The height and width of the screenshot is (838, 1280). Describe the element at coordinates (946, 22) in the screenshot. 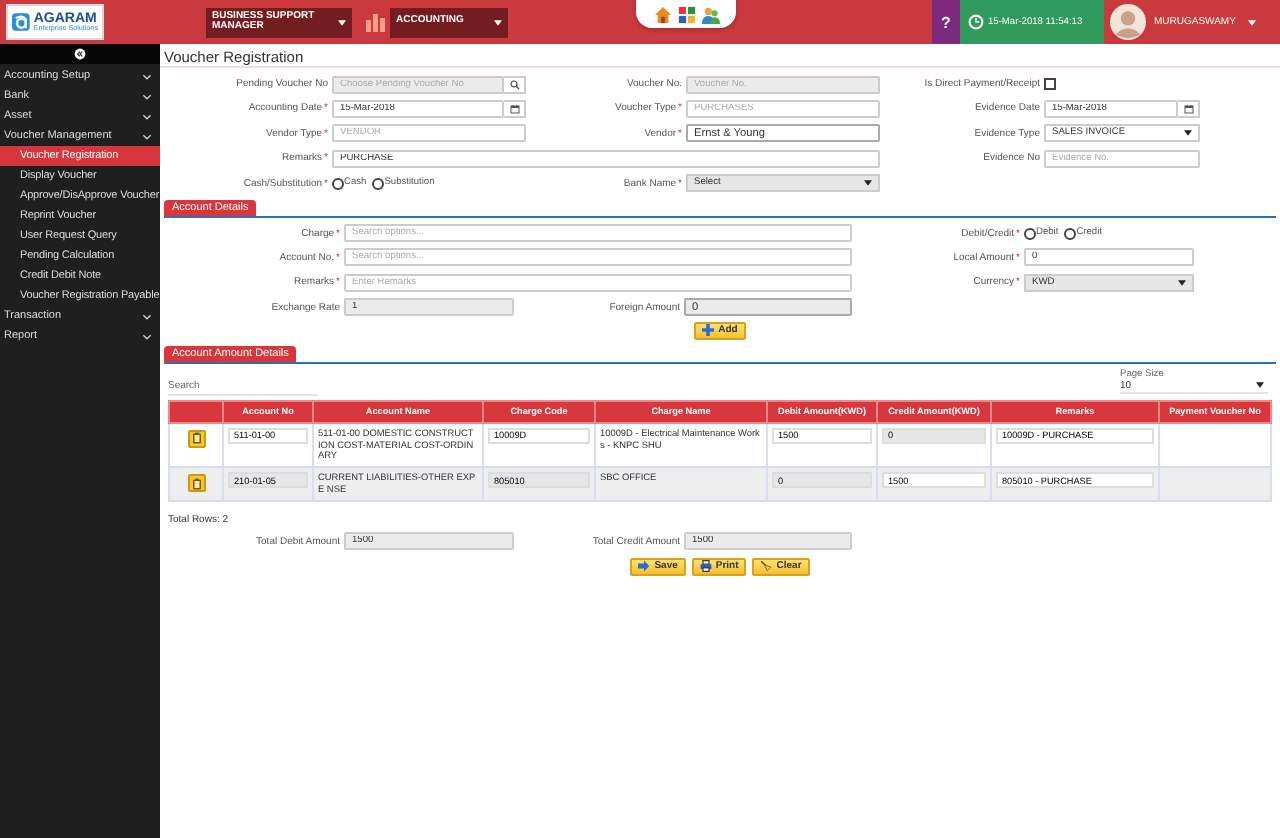

I see `help-button: ?` at that location.